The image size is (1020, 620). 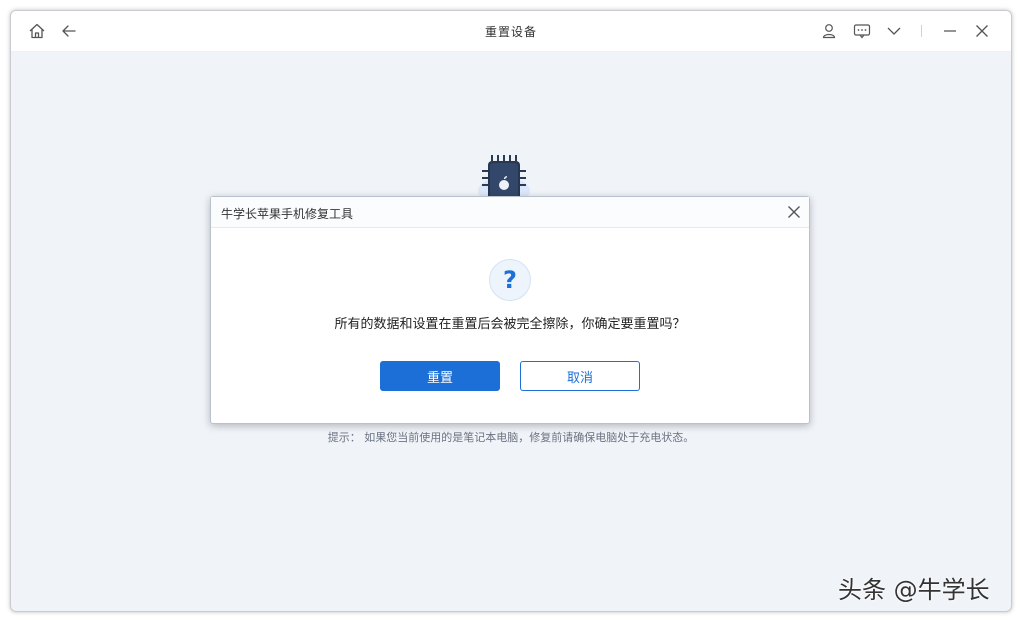 What do you see at coordinates (510, 324) in the screenshot?
I see `dialog-message: 所有的数据和设置在重置后会被完全擦除，你确定要重置吗？` at bounding box center [510, 324].